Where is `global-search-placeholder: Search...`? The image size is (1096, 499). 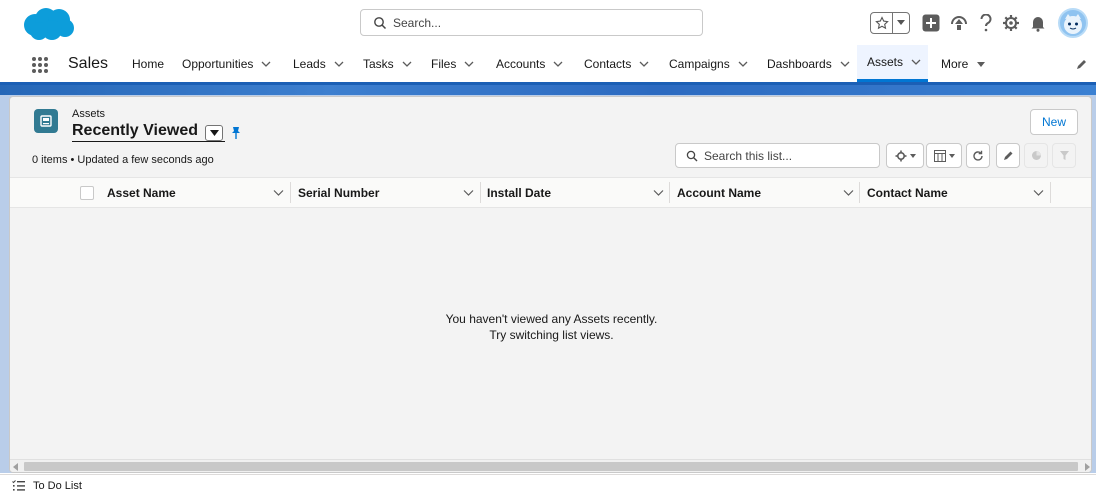
global-search-placeholder: Search... is located at coordinates (417, 23).